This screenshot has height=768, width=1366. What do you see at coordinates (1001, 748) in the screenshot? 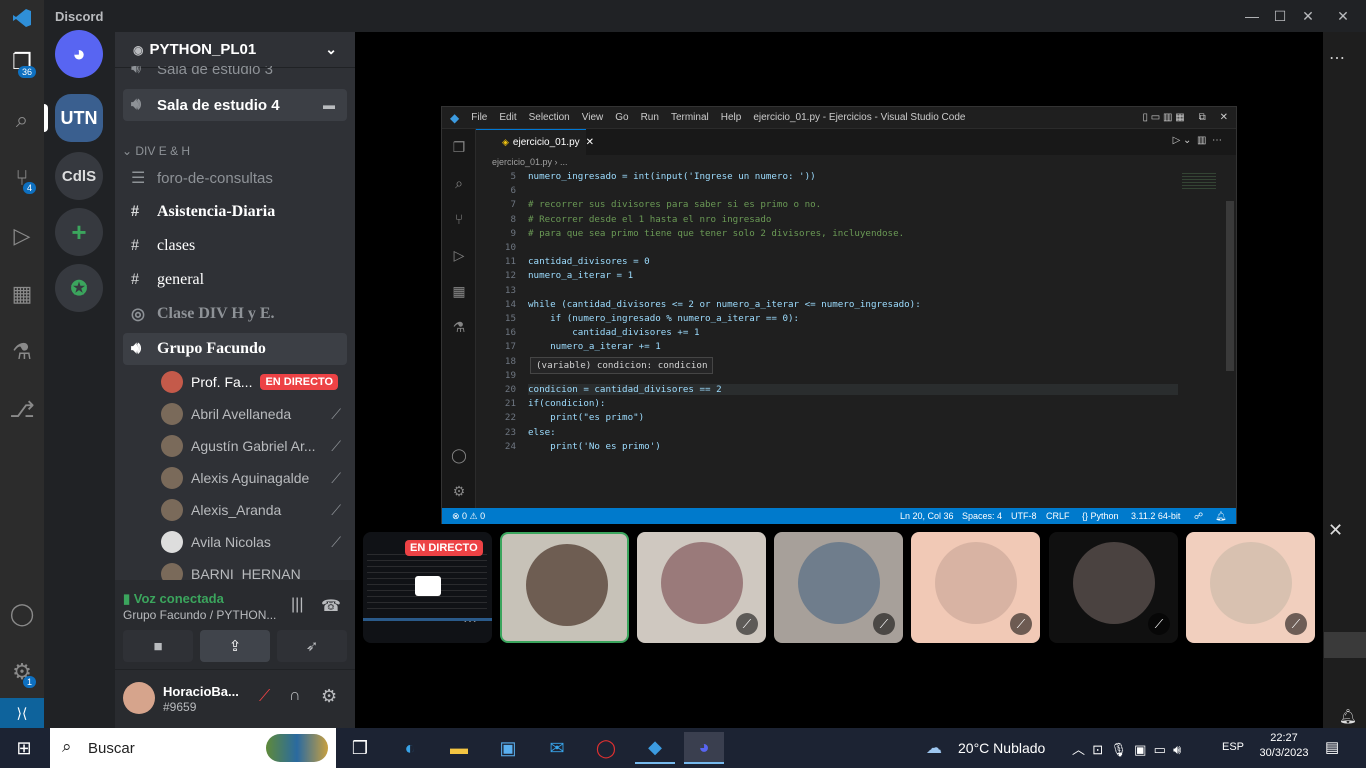
I see `weather-text: 20°C Nublado` at bounding box center [1001, 748].